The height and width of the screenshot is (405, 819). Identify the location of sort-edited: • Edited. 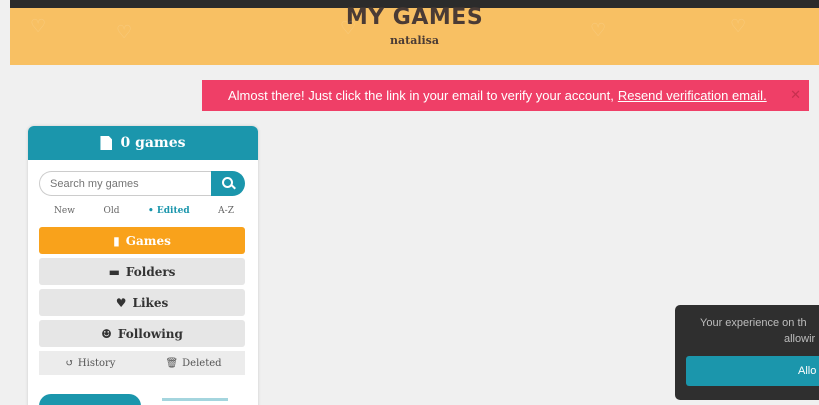
(169, 211).